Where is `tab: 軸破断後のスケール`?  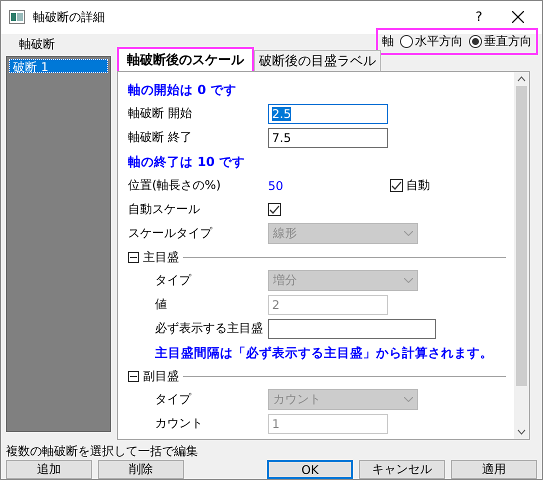 tab: 軸破断後のスケール is located at coordinates (185, 59).